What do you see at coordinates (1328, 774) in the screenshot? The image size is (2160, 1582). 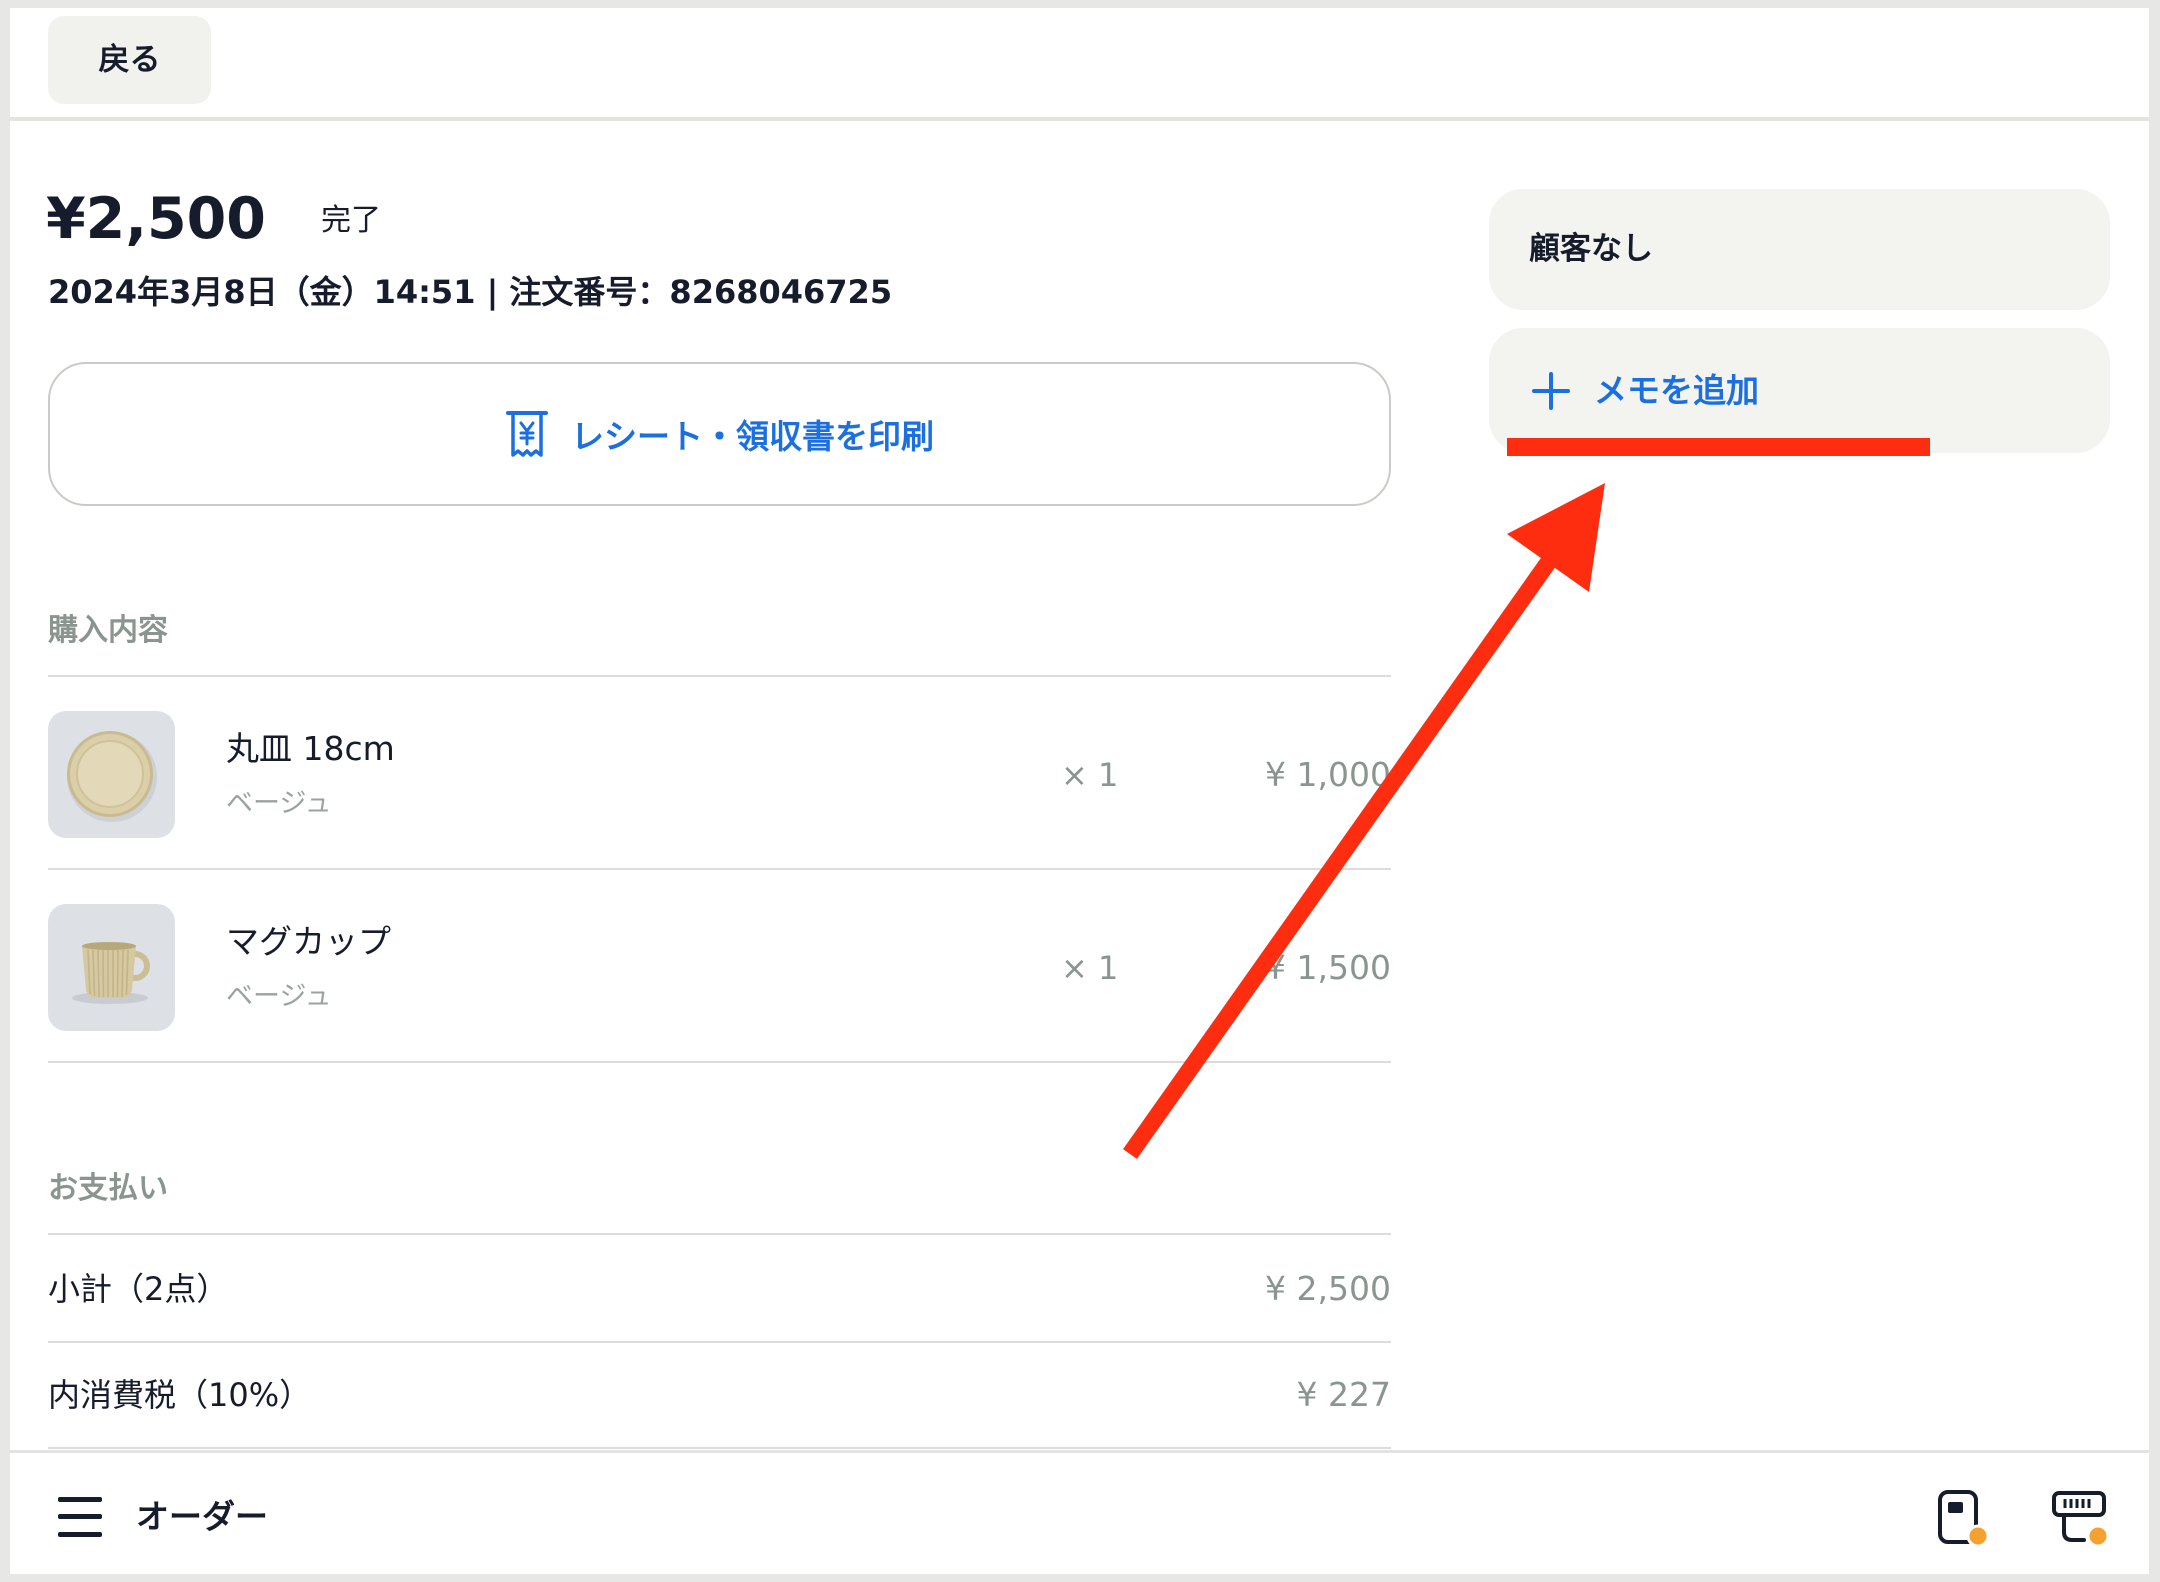 I see `item-price: ¥ 1,000` at bounding box center [1328, 774].